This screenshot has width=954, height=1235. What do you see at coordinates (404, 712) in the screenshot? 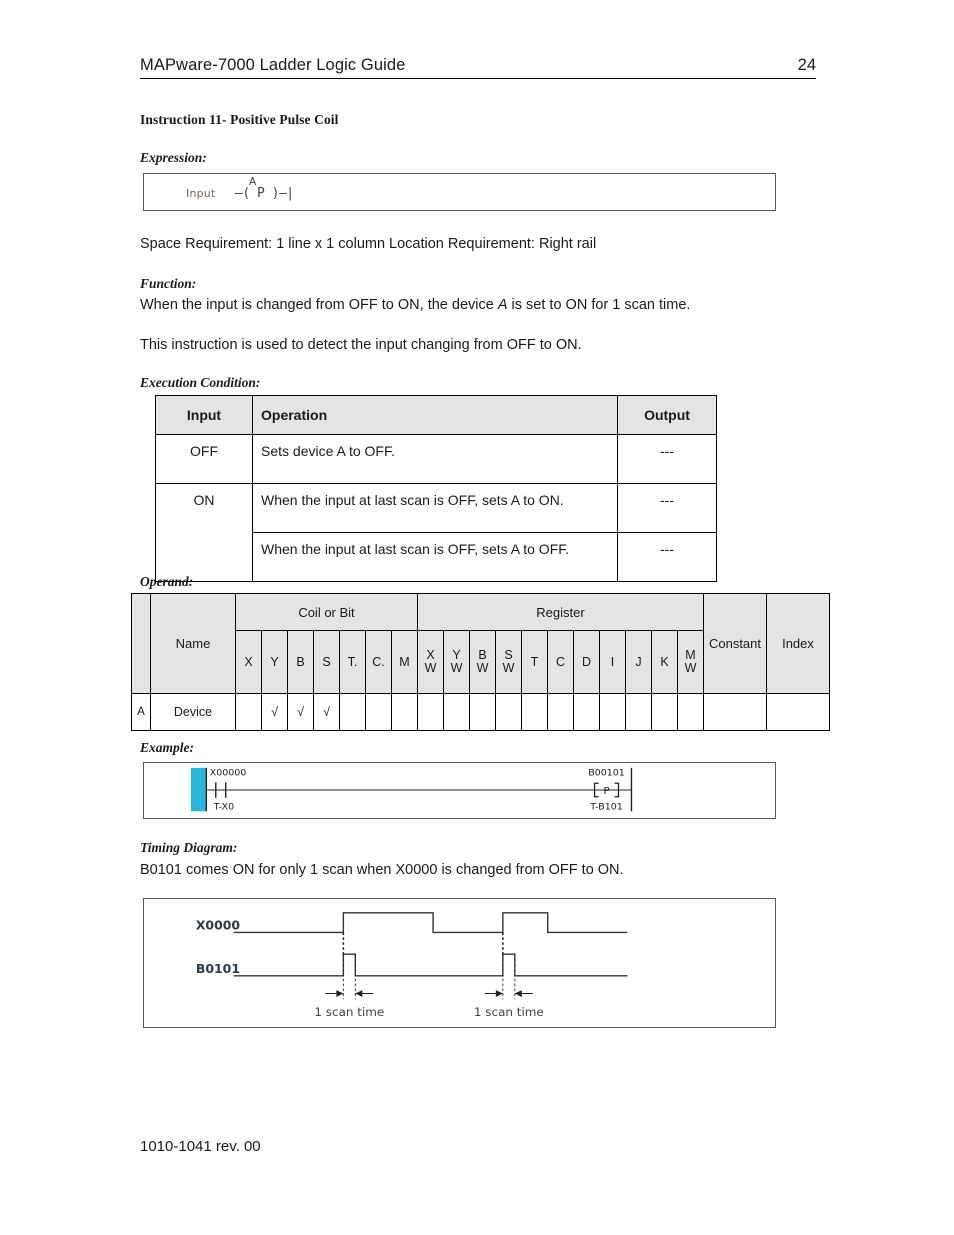
I see `operand-mark-m` at bounding box center [404, 712].